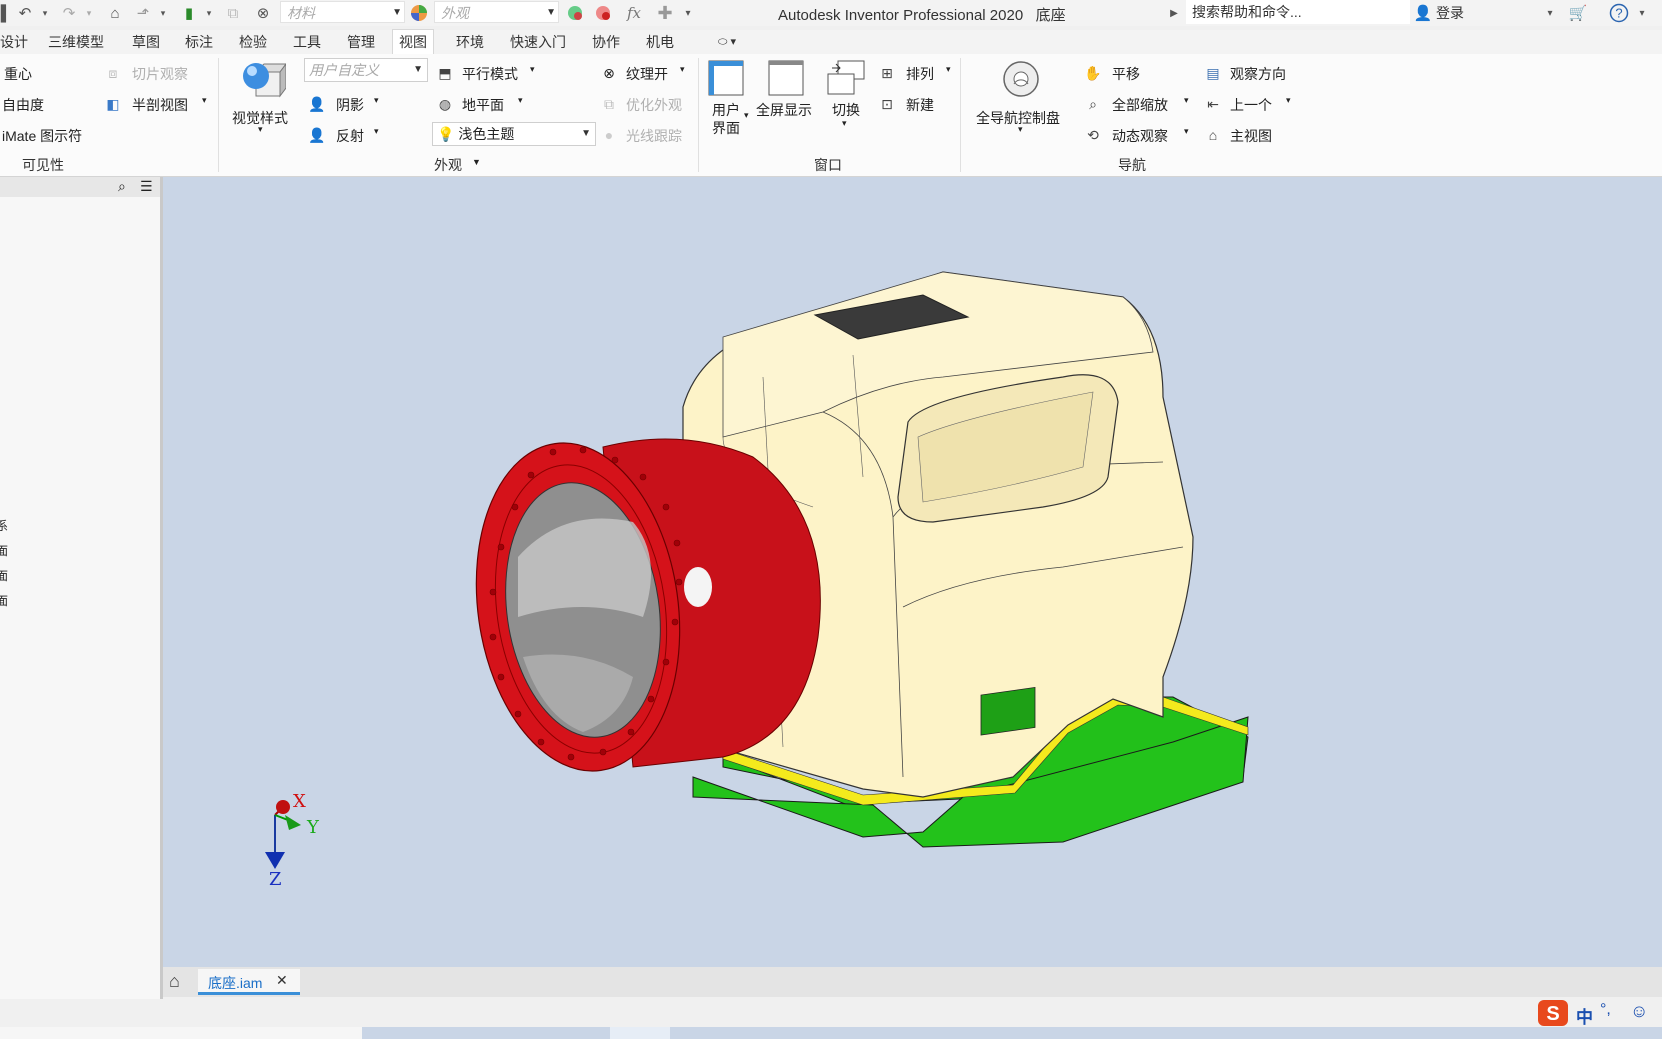 Image resolution: width=1662 pixels, height=1039 pixels. Describe the element at coordinates (253, 42) in the screenshot. I see `tab-inspect: 检验` at that location.